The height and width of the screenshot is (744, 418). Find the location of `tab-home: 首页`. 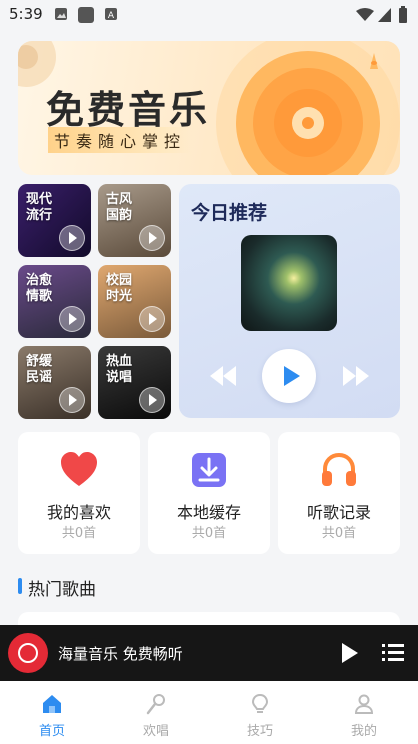

tab-home: 首页 is located at coordinates (52, 712).